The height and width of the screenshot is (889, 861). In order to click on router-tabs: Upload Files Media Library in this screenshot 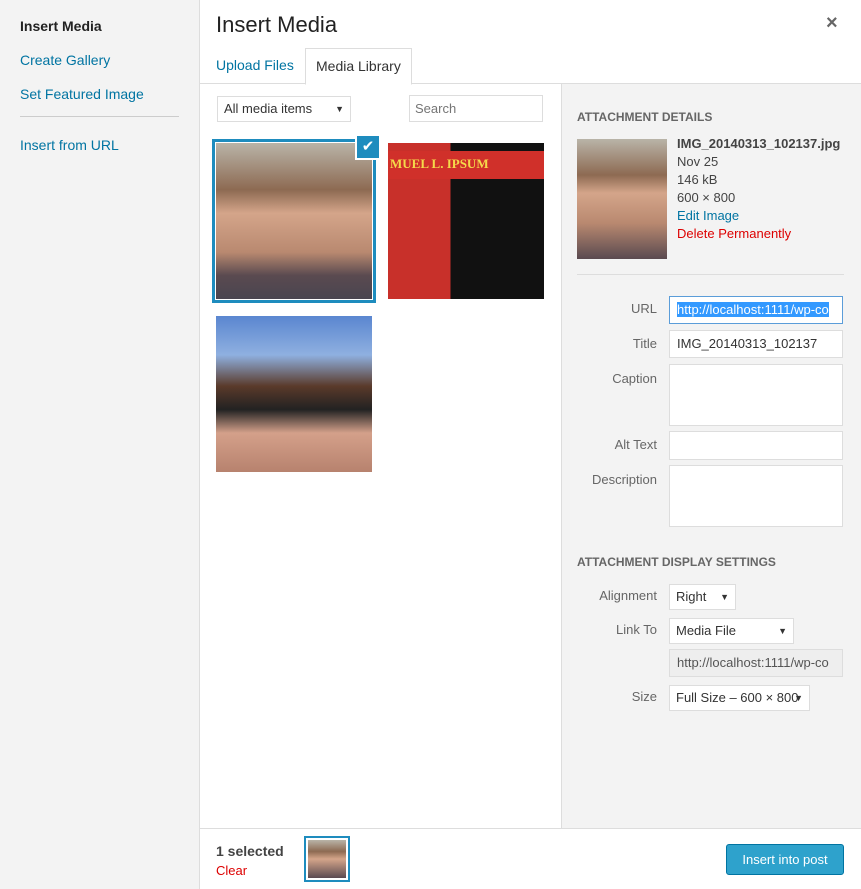, I will do `click(530, 66)`.